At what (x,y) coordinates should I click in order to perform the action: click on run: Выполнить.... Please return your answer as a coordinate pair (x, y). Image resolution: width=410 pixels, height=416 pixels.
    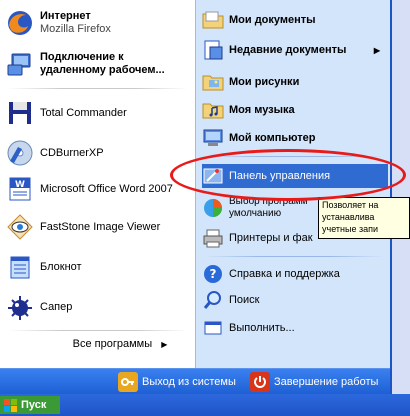
    Looking at the image, I should click on (295, 328).